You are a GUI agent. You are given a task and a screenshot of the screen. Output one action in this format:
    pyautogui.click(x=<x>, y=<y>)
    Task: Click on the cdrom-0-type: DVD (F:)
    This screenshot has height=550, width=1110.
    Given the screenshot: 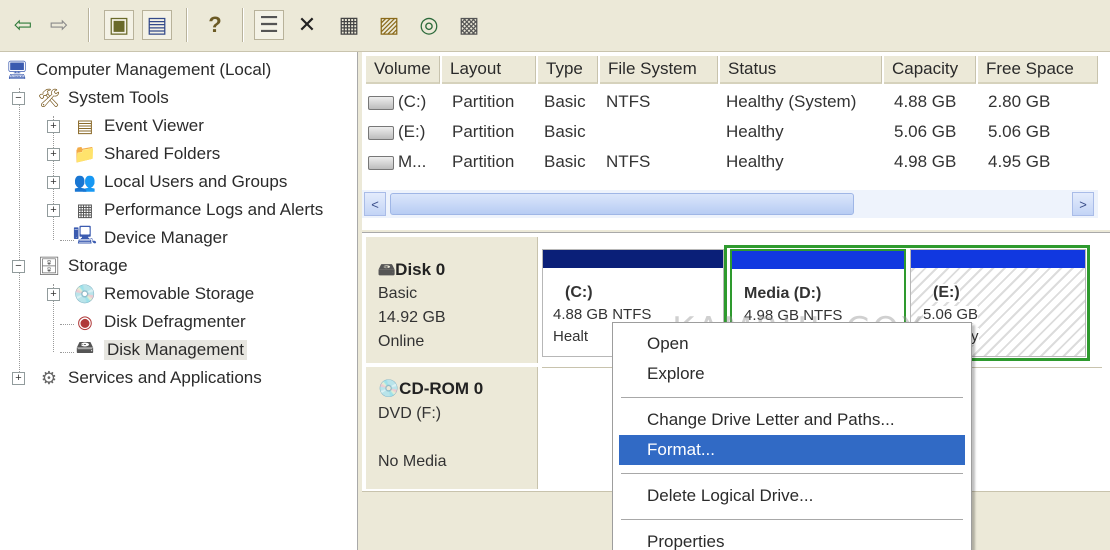 What is the action you would take?
    pyautogui.click(x=410, y=413)
    